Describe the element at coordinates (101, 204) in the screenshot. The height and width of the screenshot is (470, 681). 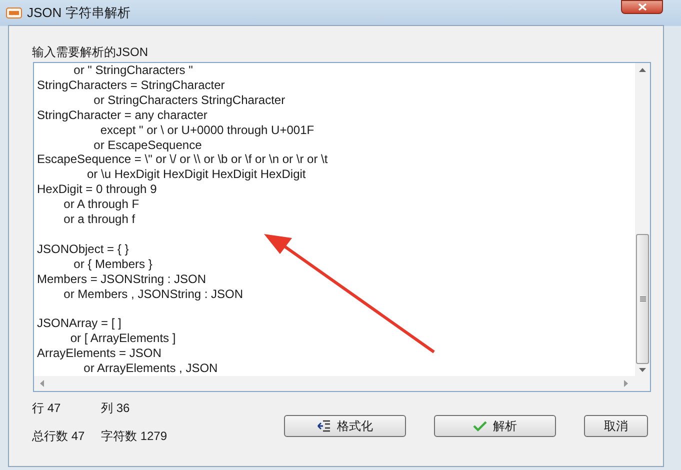
I see `code-line: or A through F` at that location.